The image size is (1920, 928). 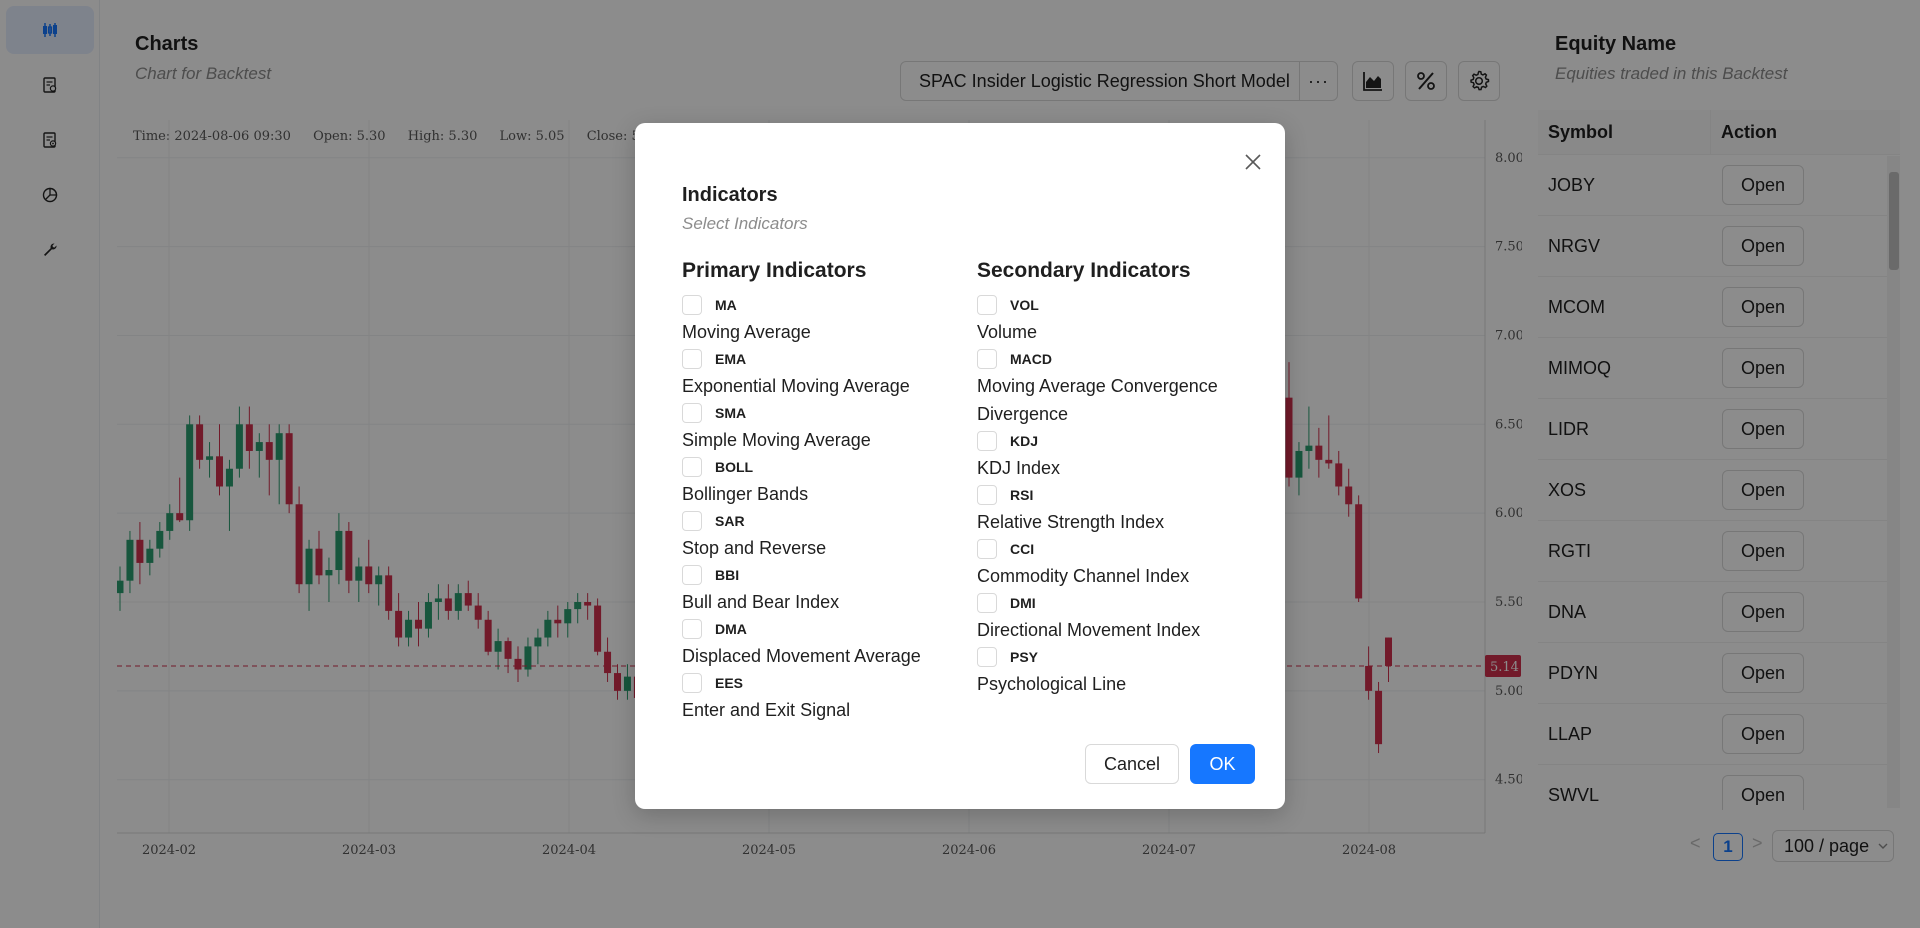 What do you see at coordinates (796, 386) in the screenshot?
I see `indicator-description: Exponential Moving Average` at bounding box center [796, 386].